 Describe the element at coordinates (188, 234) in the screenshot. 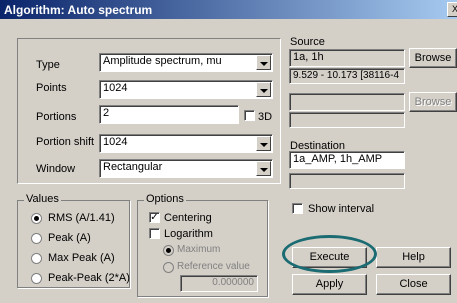

I see `logarithm-label: Logarithm` at that location.